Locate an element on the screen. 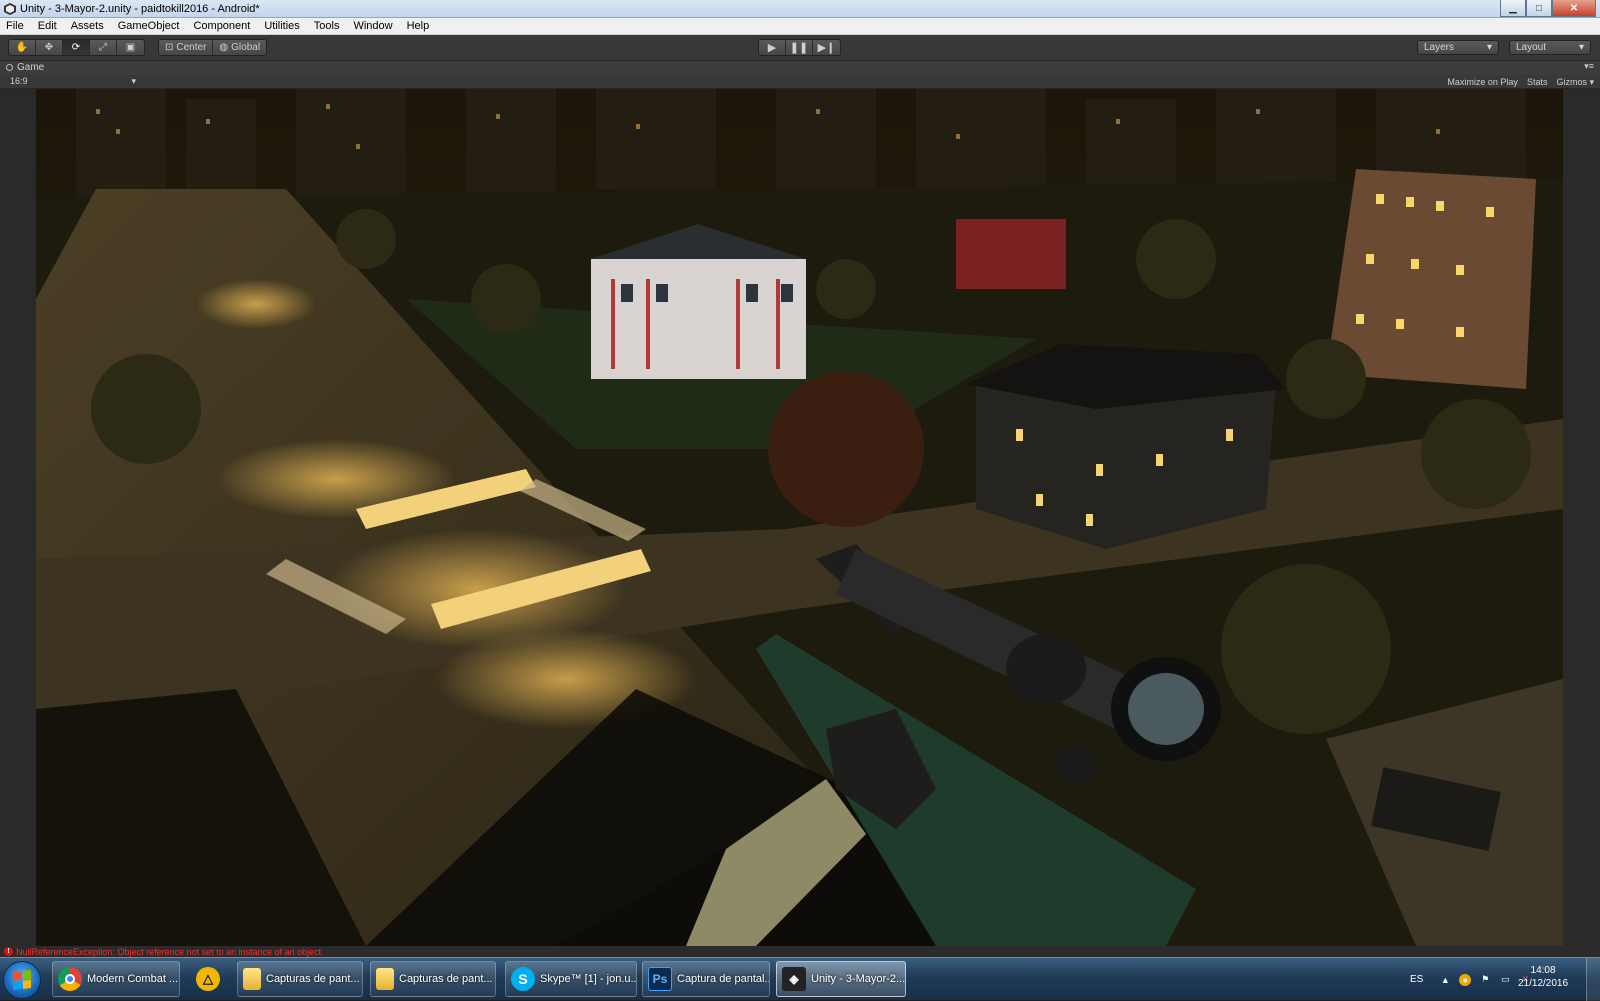  taskbar-clock: 14:08 21/12/2016 is located at coordinates (1543, 977).